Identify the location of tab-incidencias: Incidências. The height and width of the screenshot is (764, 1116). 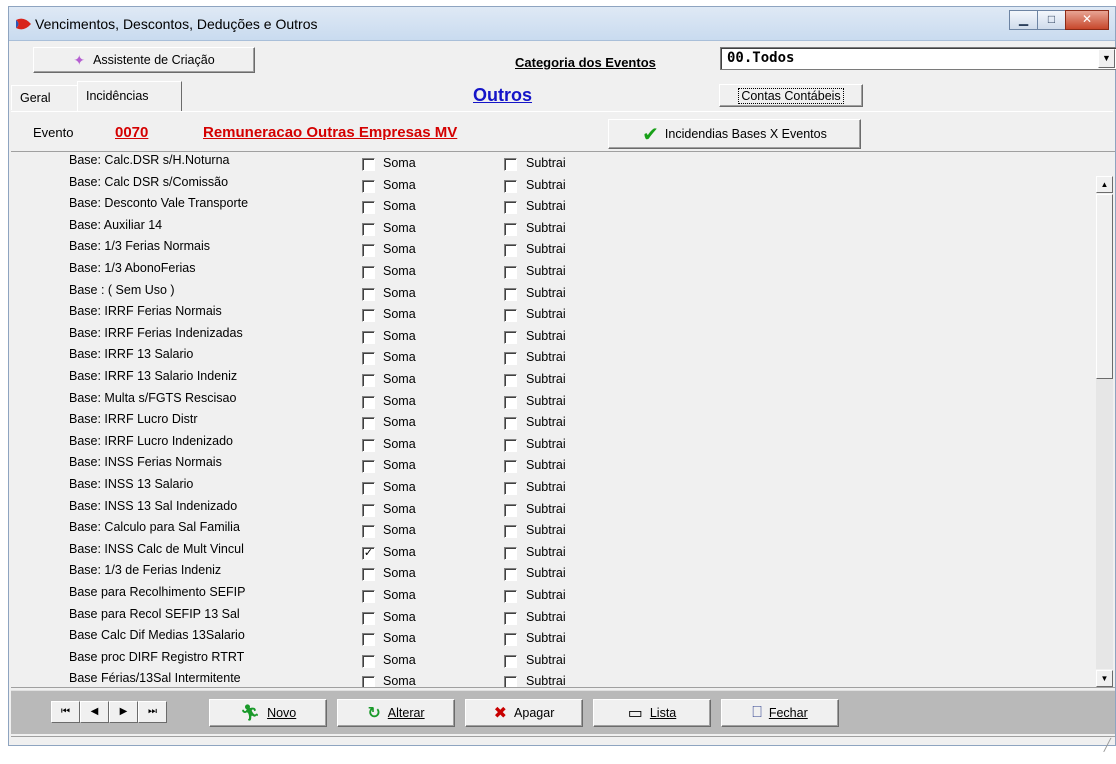
(129, 96).